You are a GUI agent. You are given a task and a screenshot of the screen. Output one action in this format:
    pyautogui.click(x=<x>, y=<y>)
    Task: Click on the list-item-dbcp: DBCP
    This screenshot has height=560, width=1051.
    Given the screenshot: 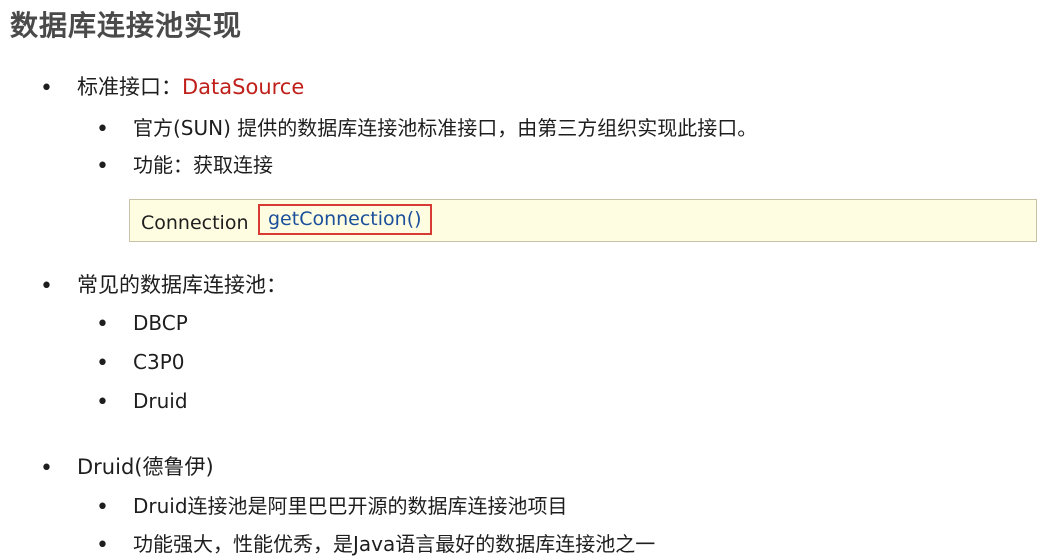 What is the action you would take?
    pyautogui.click(x=160, y=323)
    